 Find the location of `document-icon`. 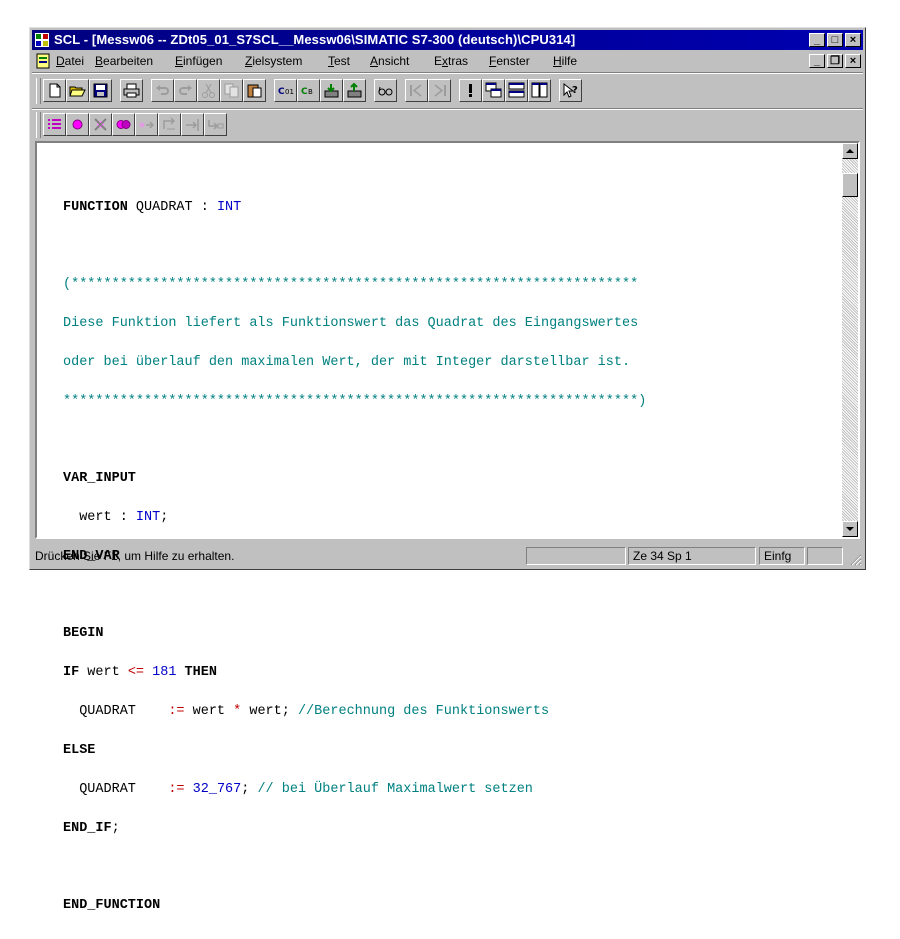

document-icon is located at coordinates (43, 61).